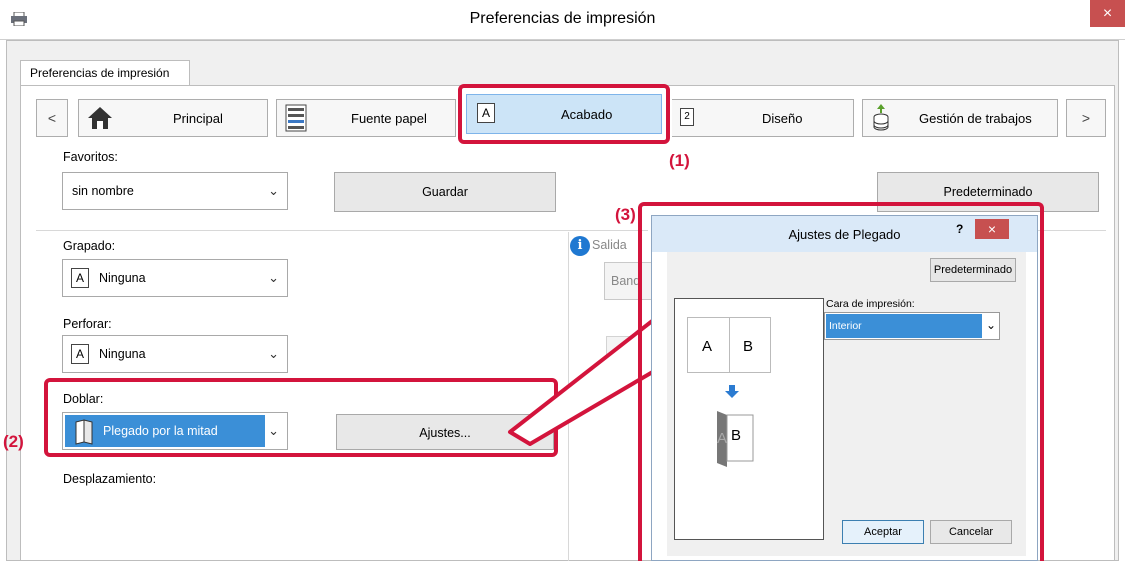  What do you see at coordinates (625, 214) in the screenshot?
I see `callout-3: (3)` at bounding box center [625, 214].